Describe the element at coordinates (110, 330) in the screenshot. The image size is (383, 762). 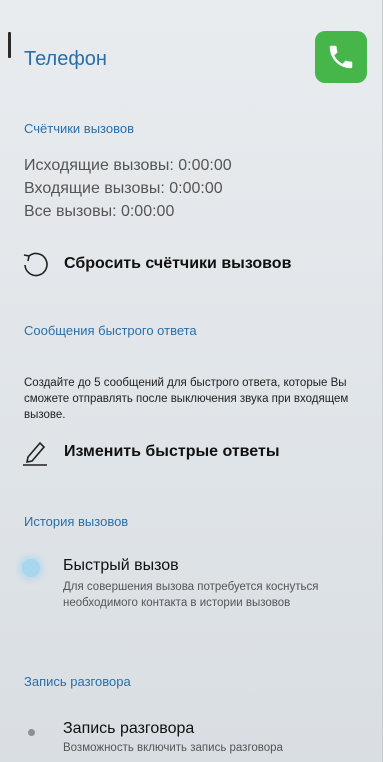
I see `section-heading-quick-replies: Сообщения быстрого ответа` at that location.